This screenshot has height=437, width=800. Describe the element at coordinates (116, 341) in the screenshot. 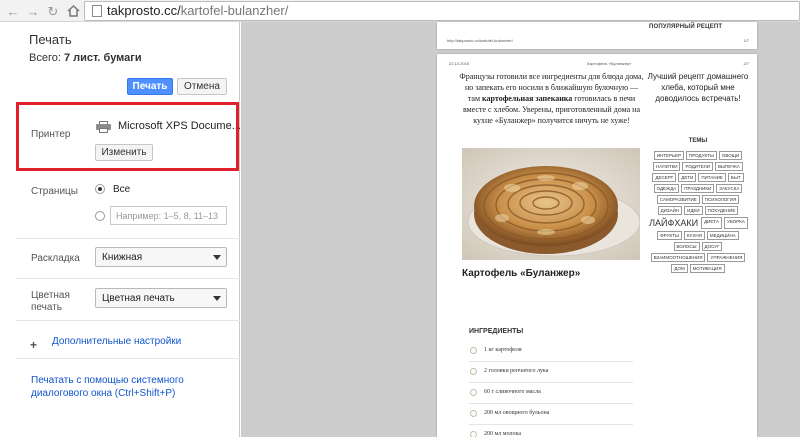

I see `more-settings-link: Дополнительные настройки` at that location.